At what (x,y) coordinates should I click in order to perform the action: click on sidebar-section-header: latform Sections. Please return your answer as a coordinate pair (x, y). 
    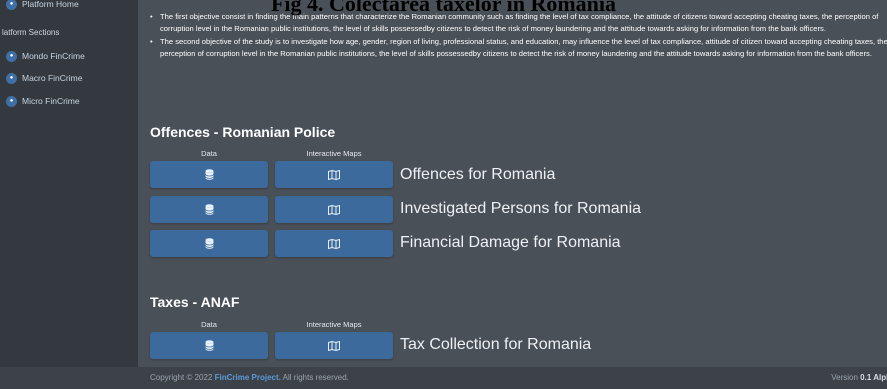
    Looking at the image, I should click on (31, 32).